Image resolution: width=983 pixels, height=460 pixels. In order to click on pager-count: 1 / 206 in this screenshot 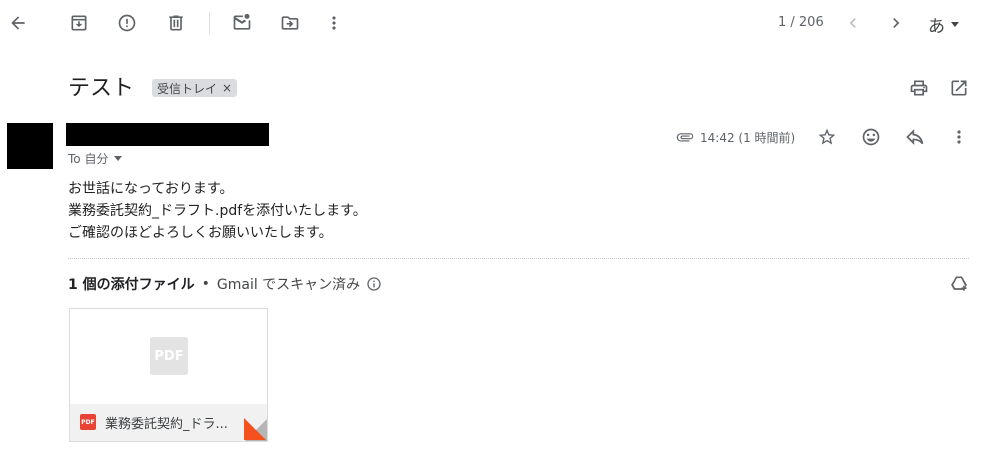, I will do `click(801, 22)`.